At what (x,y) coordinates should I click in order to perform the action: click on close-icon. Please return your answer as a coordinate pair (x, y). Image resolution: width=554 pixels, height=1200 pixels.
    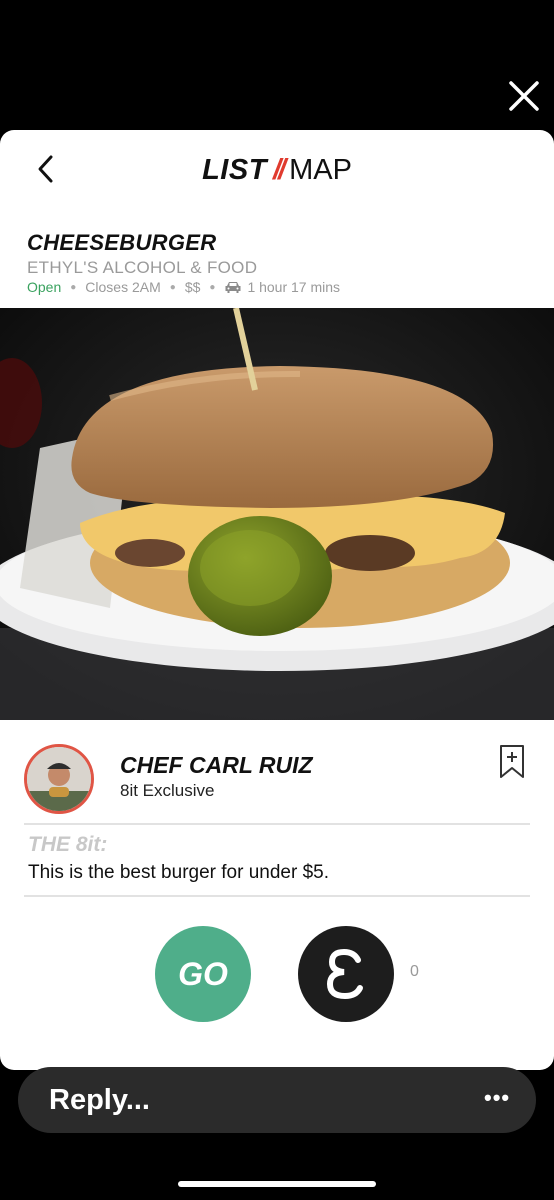
    Looking at the image, I should click on (524, 96).